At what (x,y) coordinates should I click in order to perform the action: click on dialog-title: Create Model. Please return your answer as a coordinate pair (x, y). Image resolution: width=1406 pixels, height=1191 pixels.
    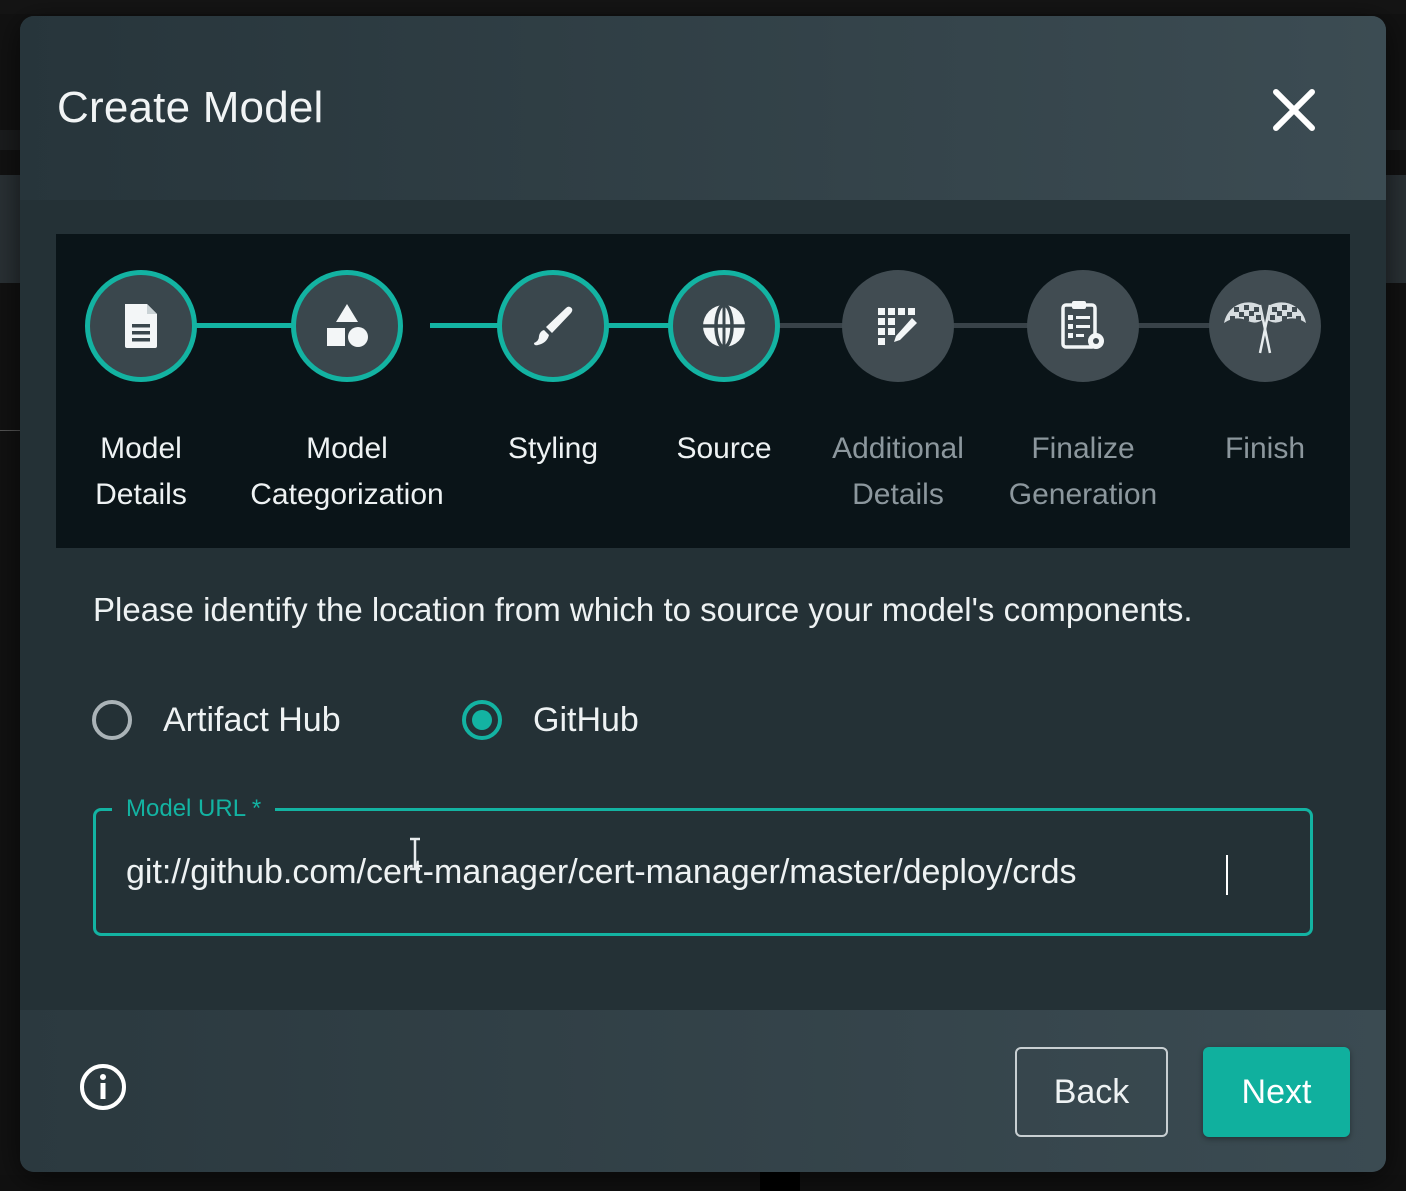
    Looking at the image, I should click on (190, 107).